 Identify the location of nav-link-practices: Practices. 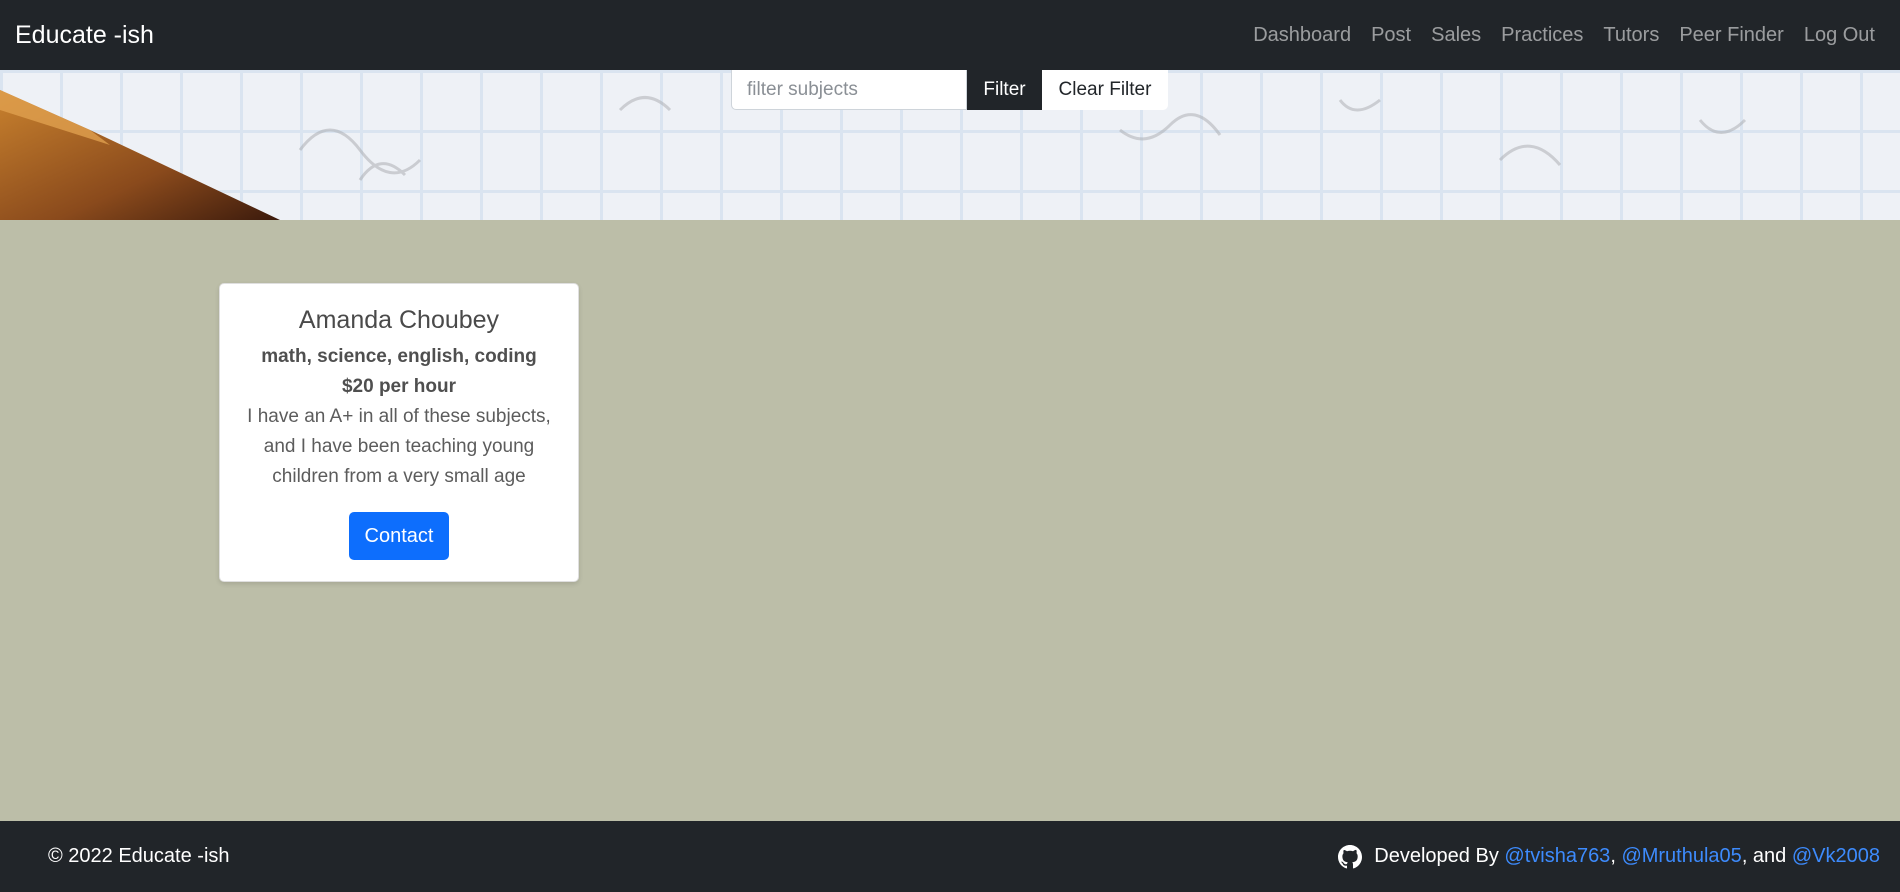
(1542, 35).